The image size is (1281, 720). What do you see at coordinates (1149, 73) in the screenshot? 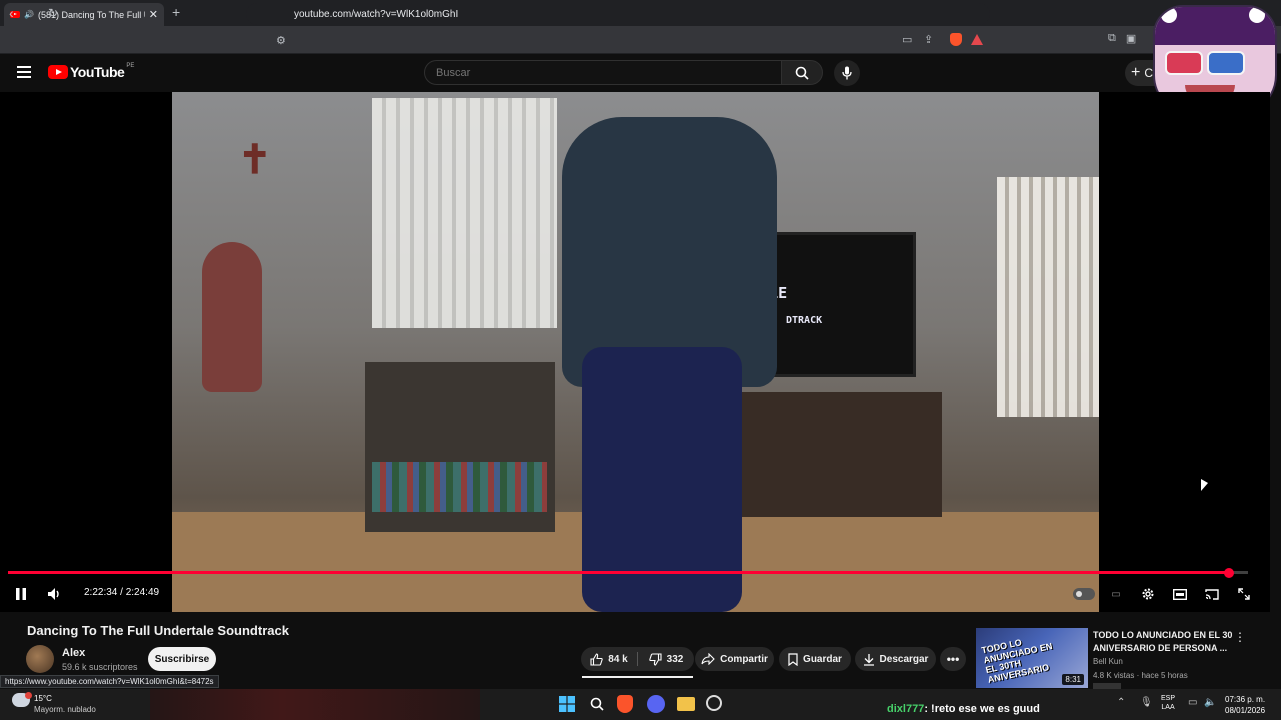
I see `create-label: C` at bounding box center [1149, 73].